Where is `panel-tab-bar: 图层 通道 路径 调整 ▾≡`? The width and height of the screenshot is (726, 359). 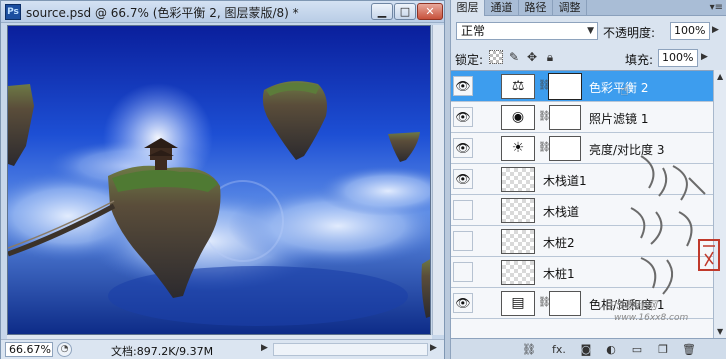
panel-tab-bar: 图层 通道 路径 调整 ▾≡ is located at coordinates (588, 8).